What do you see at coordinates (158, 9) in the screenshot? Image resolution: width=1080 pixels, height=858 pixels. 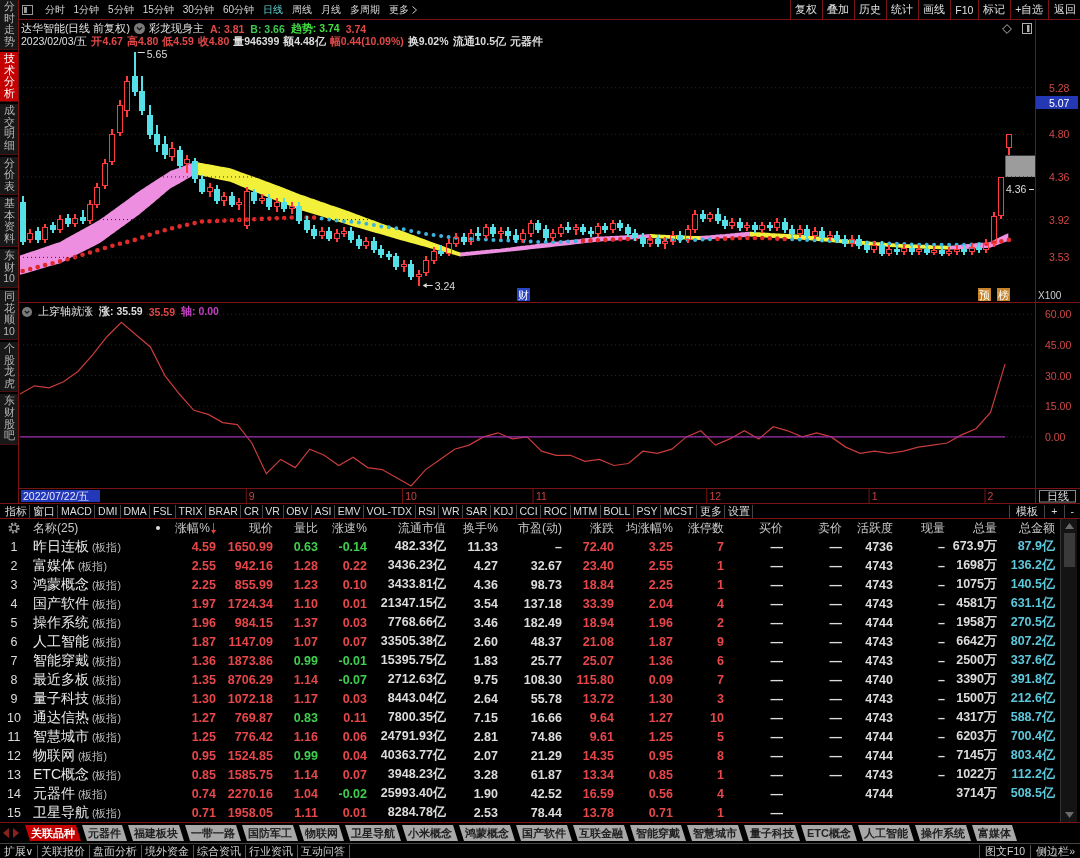 I see `period-tab: 15分钟` at bounding box center [158, 9].